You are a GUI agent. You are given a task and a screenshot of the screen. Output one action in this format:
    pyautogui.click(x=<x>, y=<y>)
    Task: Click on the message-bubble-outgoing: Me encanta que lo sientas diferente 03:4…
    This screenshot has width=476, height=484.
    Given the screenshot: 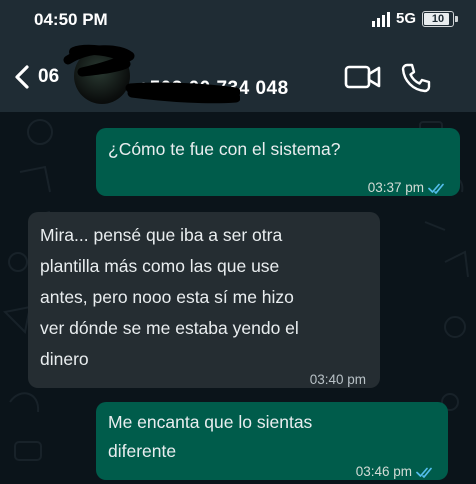 What is the action you would take?
    pyautogui.click(x=272, y=441)
    